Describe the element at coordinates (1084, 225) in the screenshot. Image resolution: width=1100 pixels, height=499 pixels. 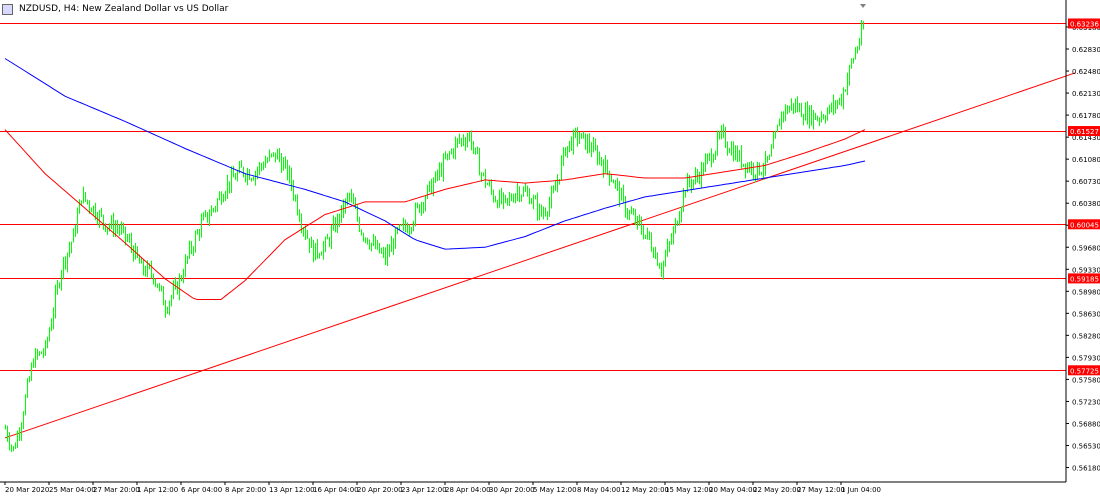
I see `level-price-label: 0.60045` at that location.